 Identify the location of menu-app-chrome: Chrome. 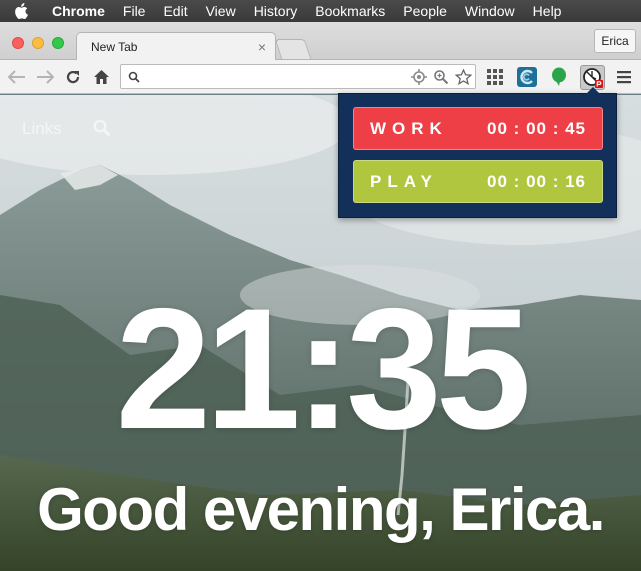
(78, 11).